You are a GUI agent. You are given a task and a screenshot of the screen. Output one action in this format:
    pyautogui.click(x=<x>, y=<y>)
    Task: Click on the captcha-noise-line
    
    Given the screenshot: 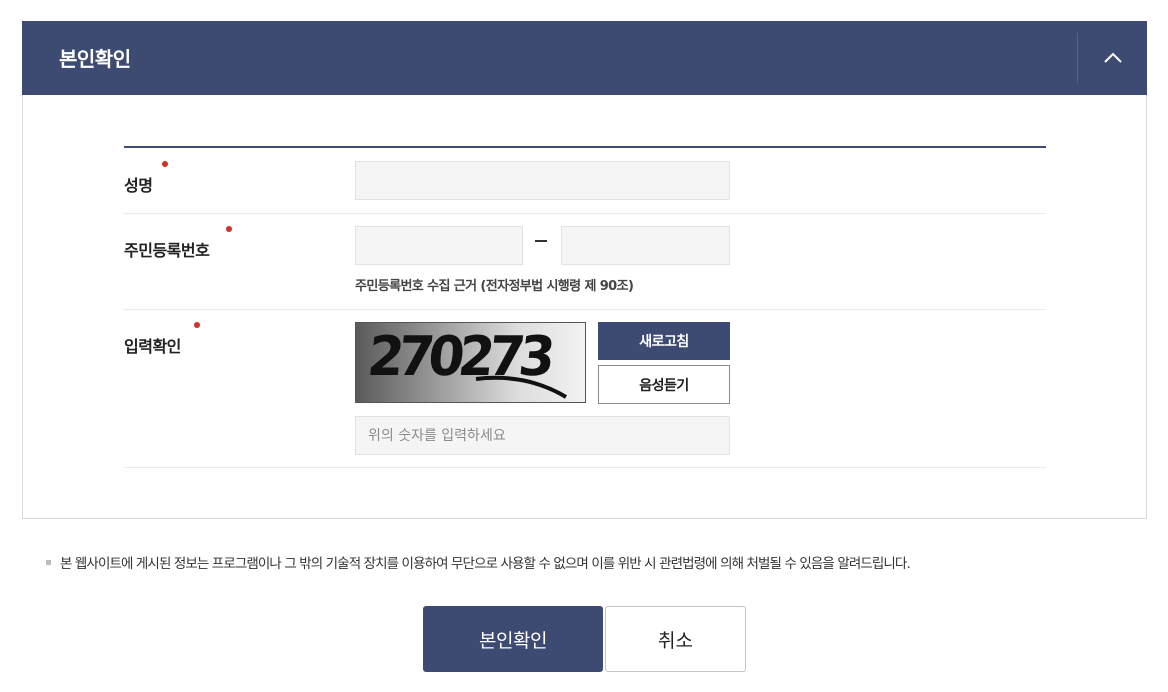 What is the action you would take?
    pyautogui.click(x=521, y=387)
    